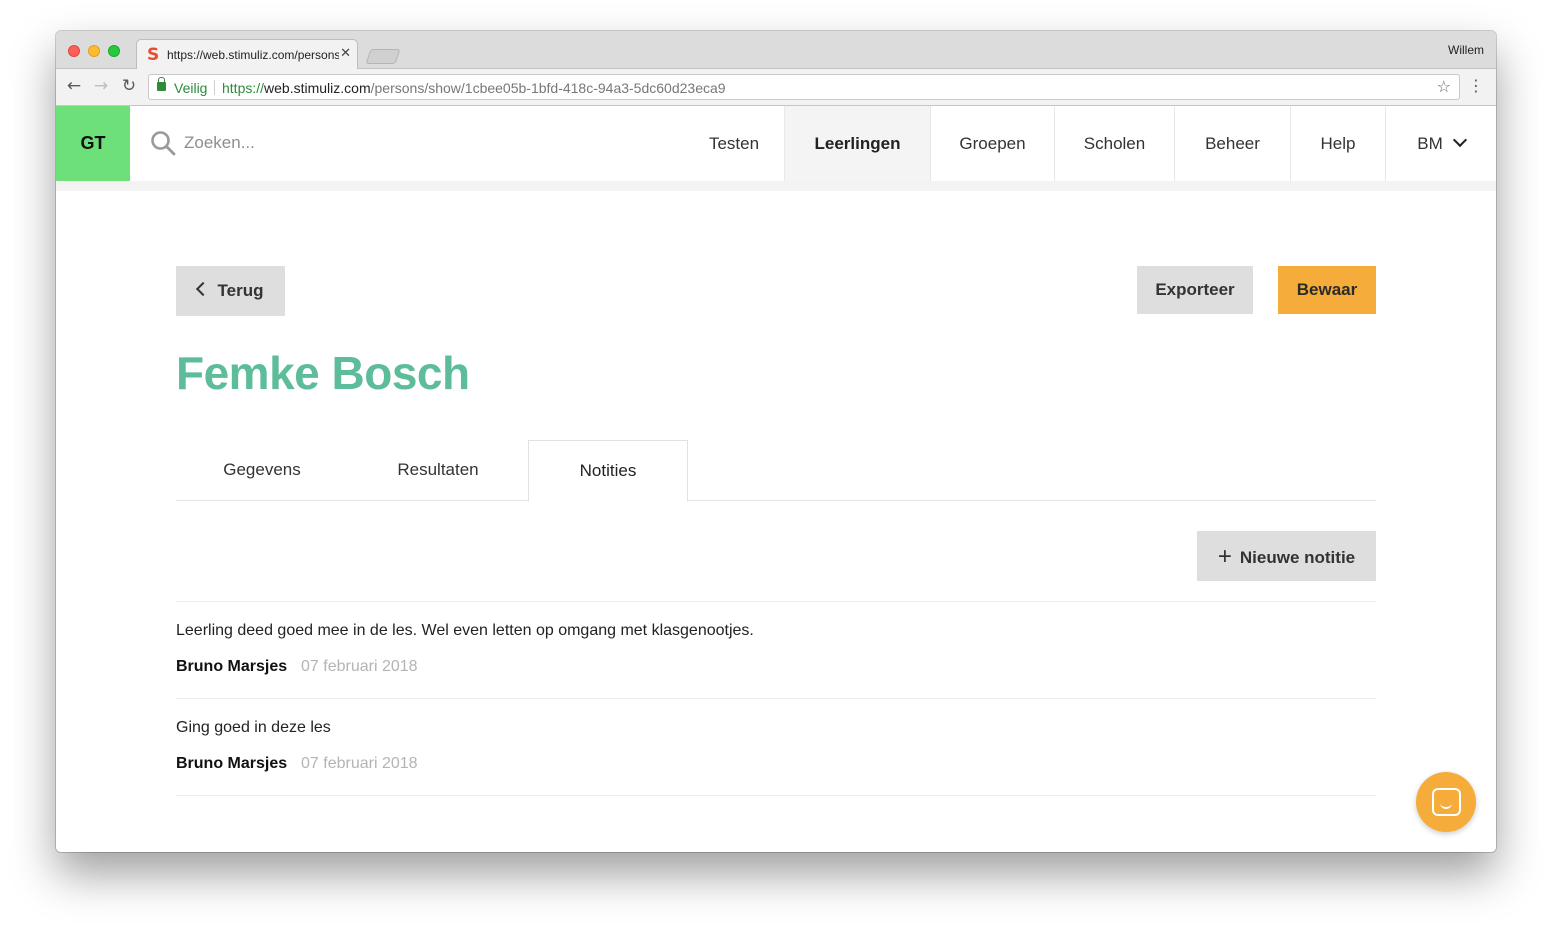 The width and height of the screenshot is (1552, 932). Describe the element at coordinates (857, 143) in the screenshot. I see `nav-item-leerlingen: Leerlingen` at that location.